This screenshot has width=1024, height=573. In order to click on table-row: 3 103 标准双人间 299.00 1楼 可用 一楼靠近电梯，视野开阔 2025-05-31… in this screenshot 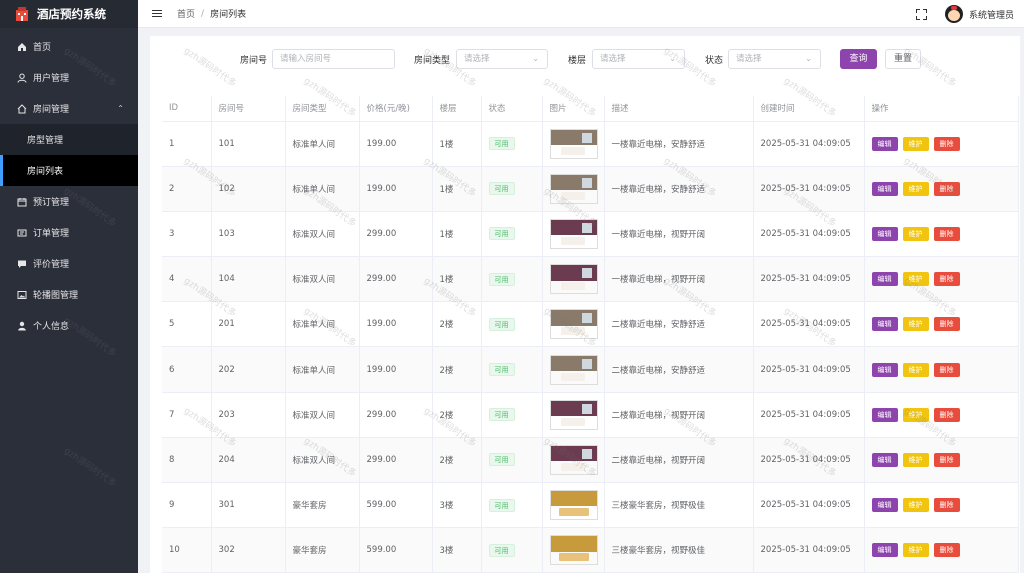, I will do `click(590, 234)`.